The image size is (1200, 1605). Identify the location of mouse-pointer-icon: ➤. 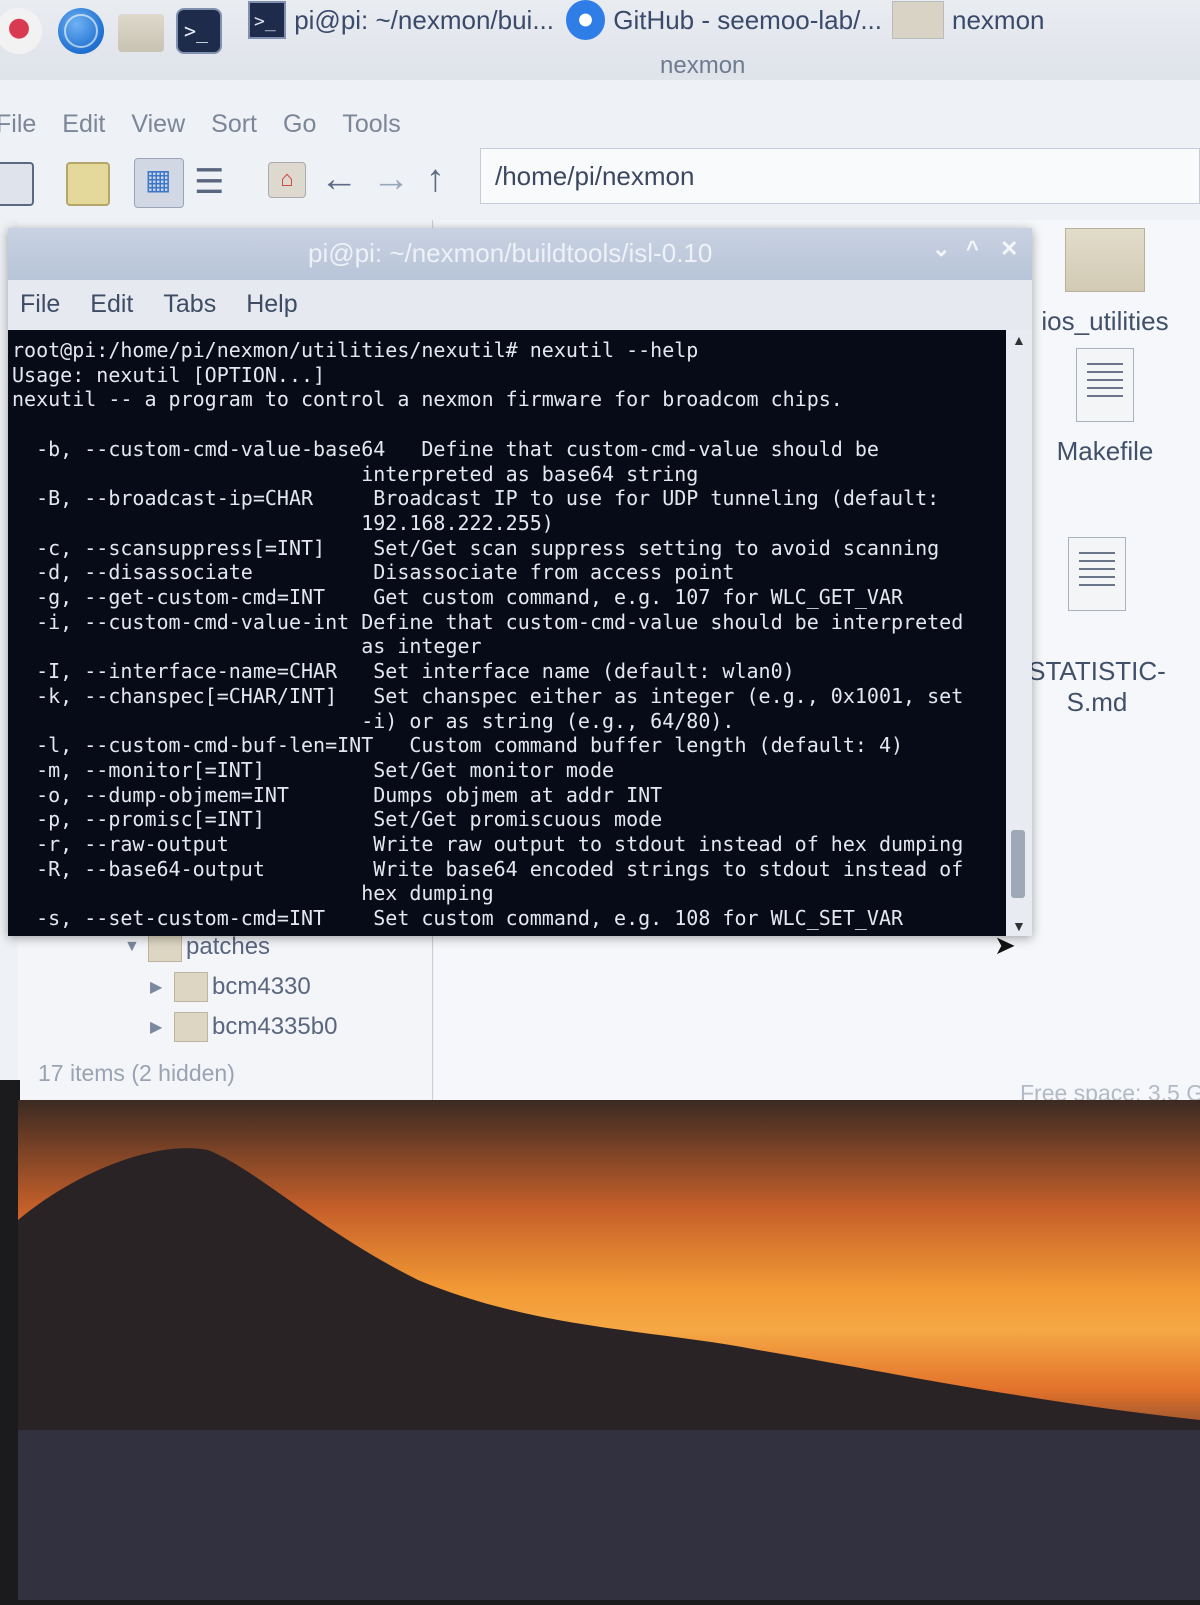
(1005, 945).